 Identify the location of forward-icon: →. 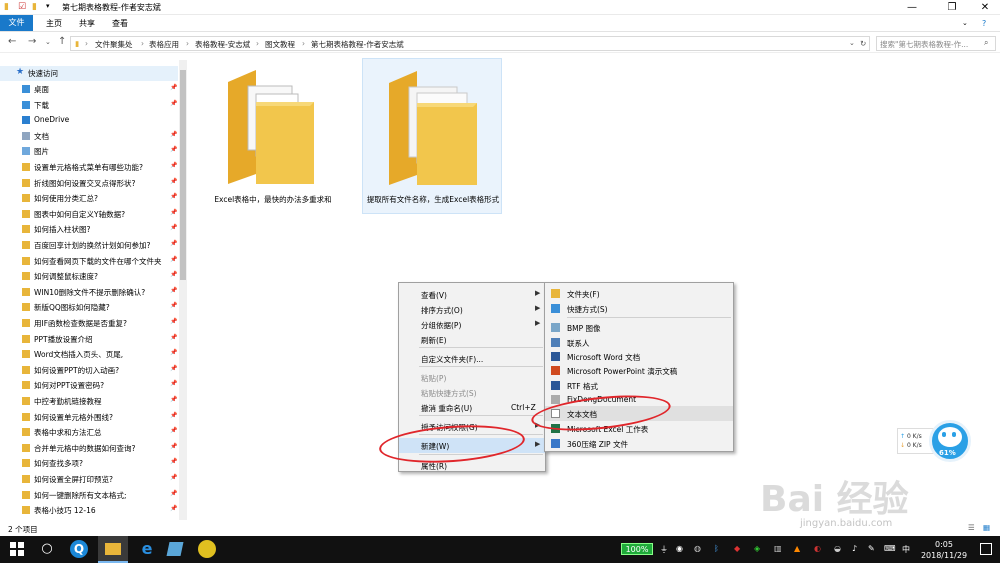
(32, 41).